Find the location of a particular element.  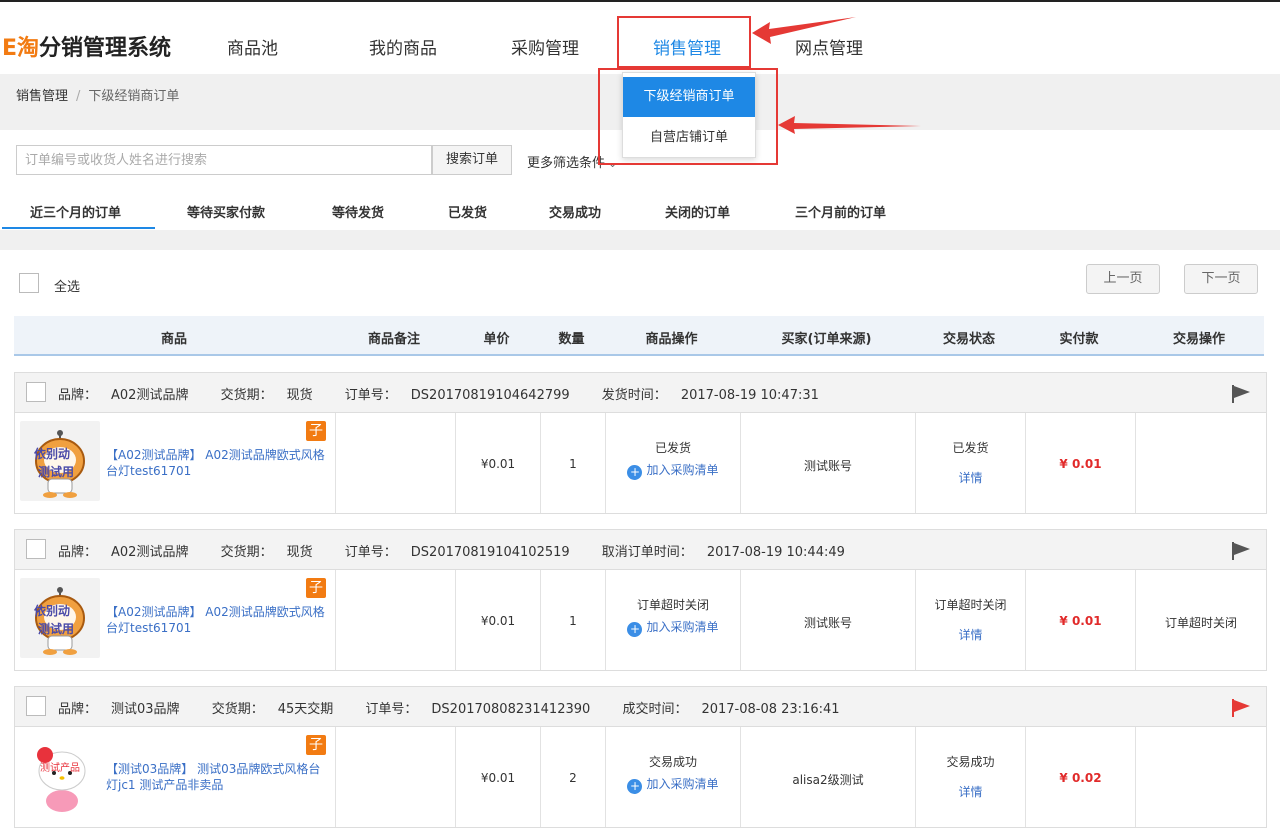

order-no-label: 订单号： is located at coordinates (370, 395).